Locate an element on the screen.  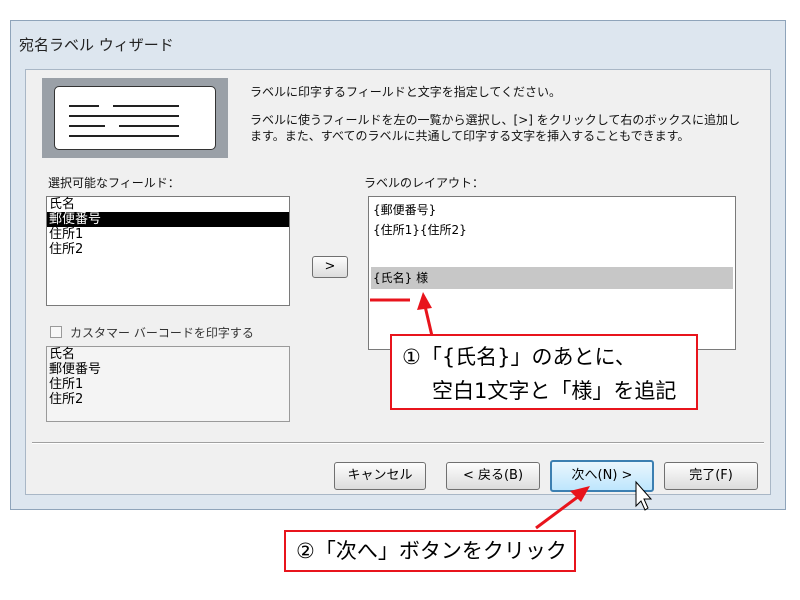
label-card-icon is located at coordinates (135, 118).